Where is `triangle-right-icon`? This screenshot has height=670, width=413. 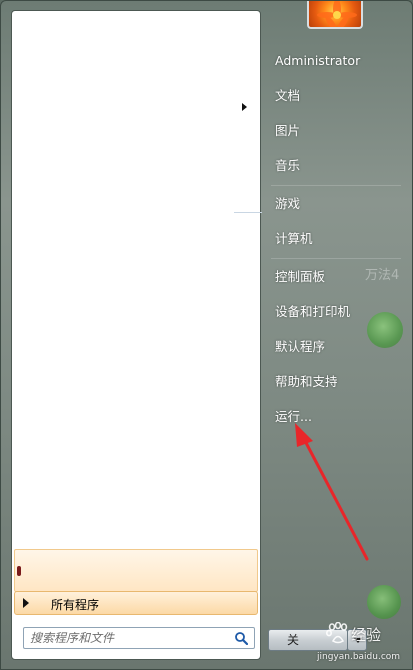 triangle-right-icon is located at coordinates (26, 603).